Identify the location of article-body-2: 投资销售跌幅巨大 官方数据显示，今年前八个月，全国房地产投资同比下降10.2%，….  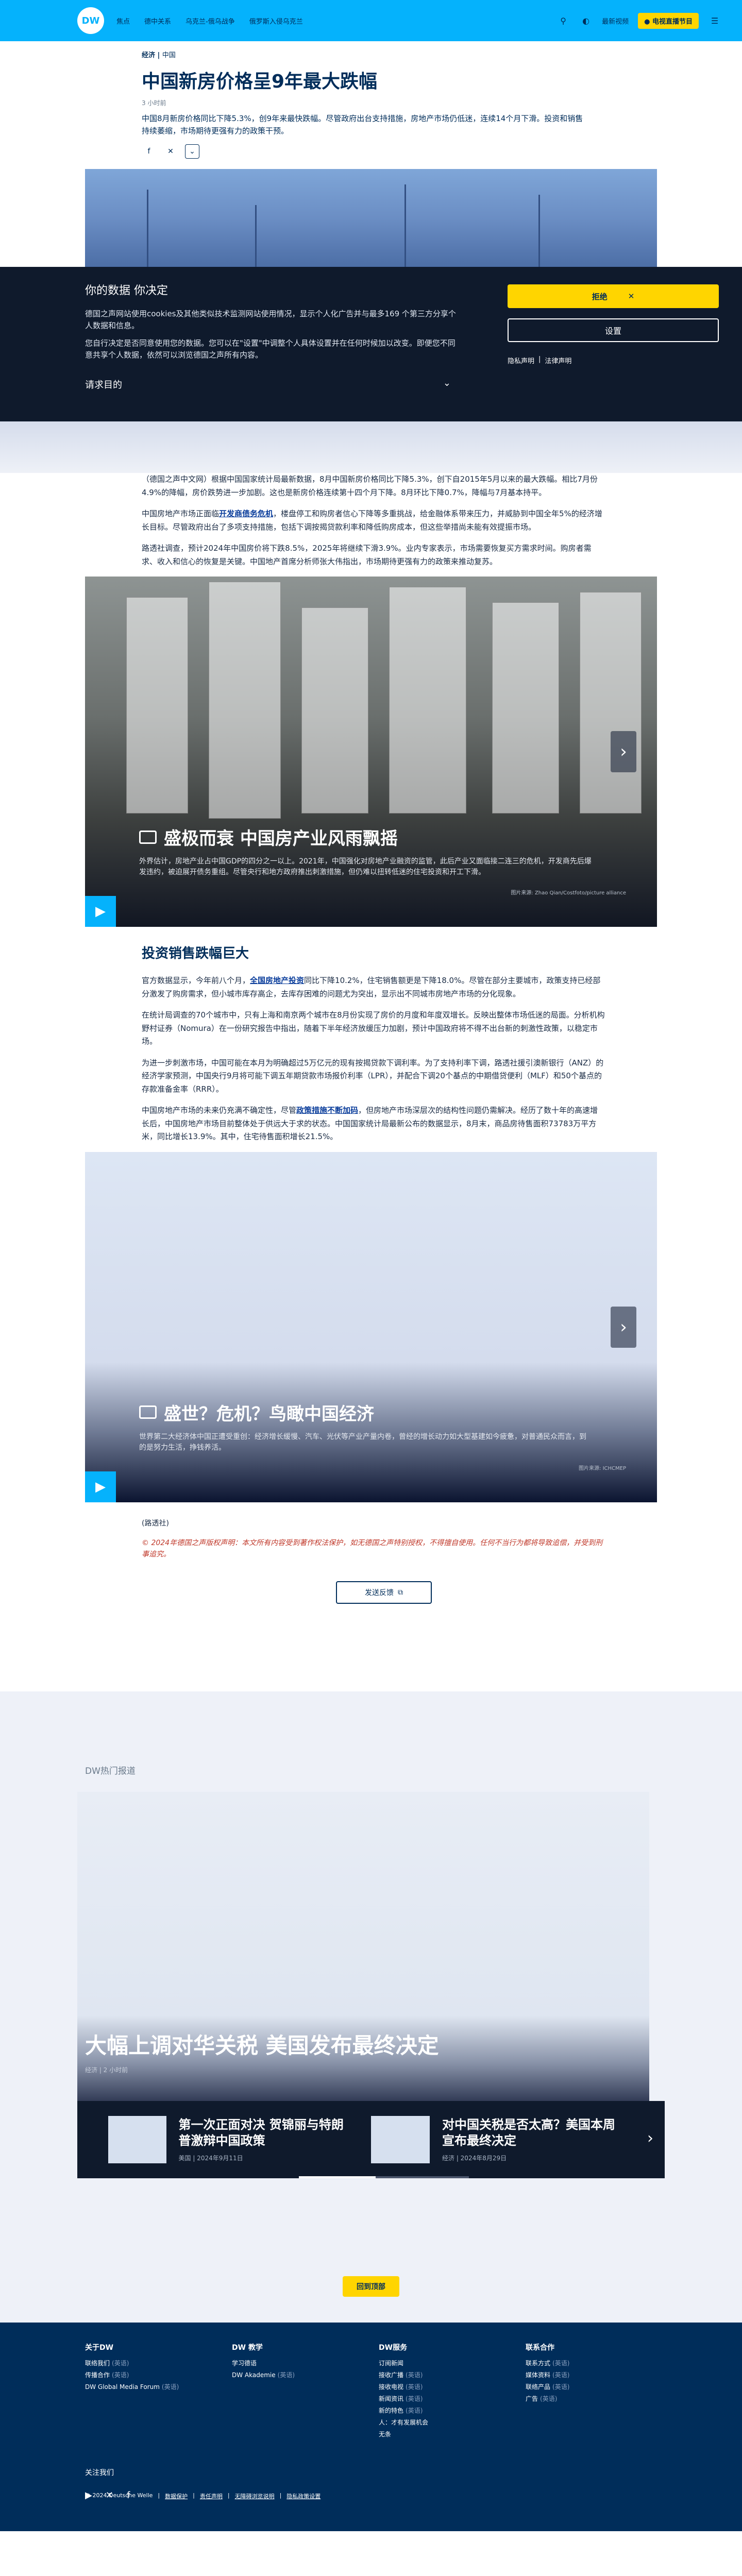
(373, 1043).